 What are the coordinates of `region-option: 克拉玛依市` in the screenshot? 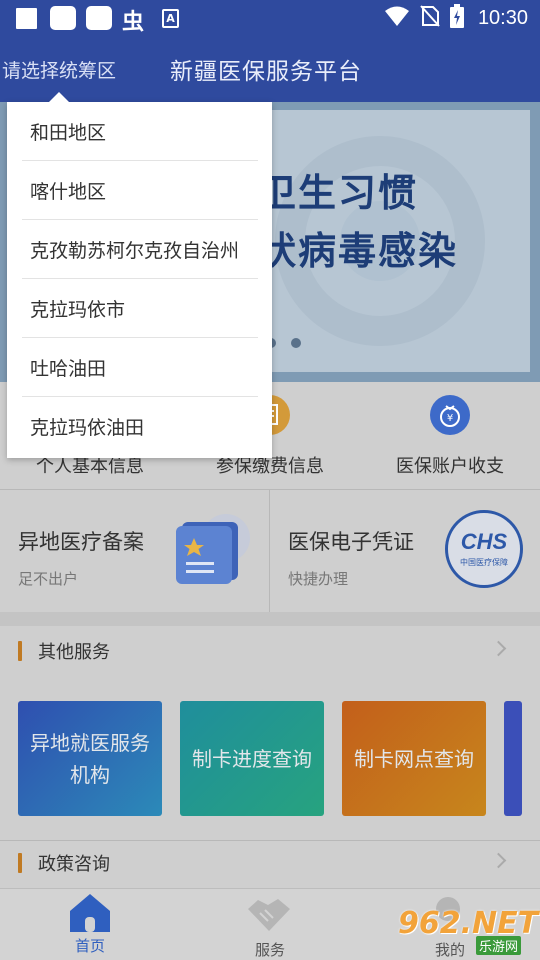 It's located at (140, 308).